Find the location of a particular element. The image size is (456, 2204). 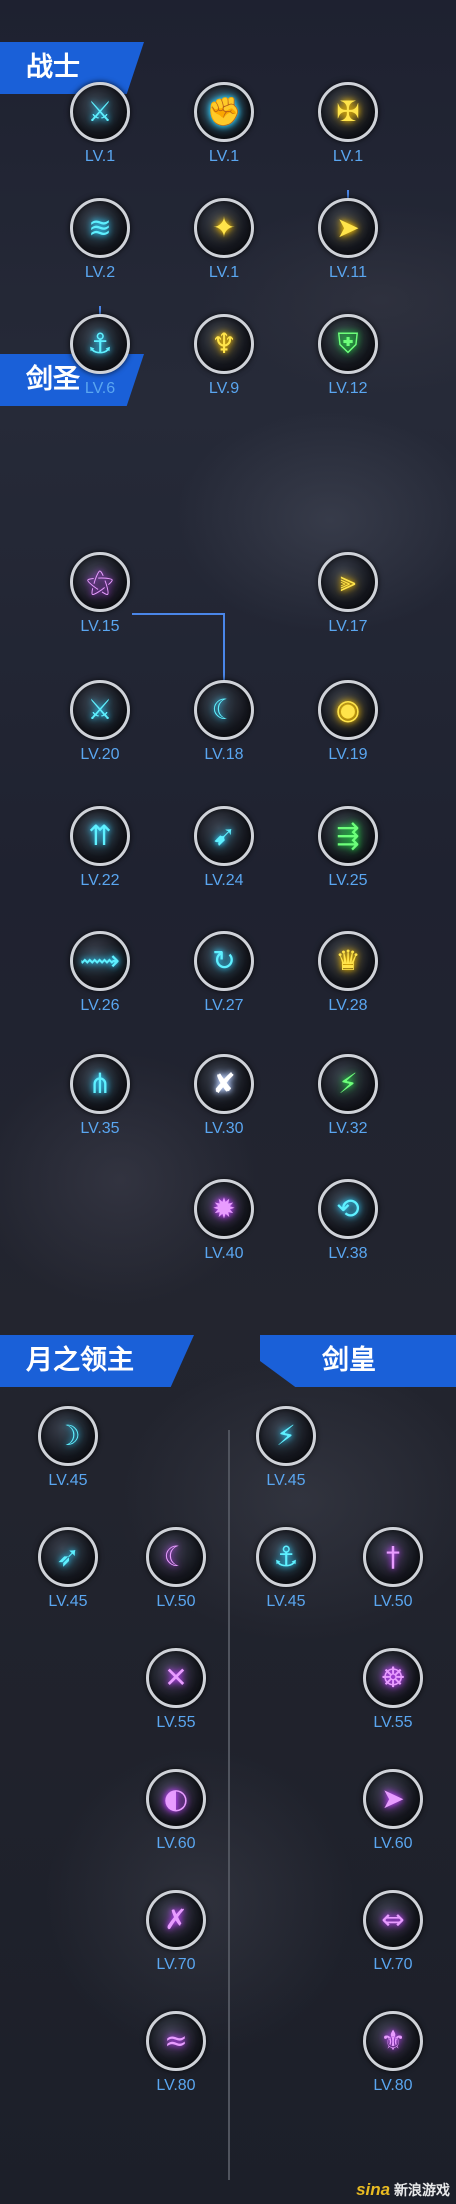

skill-level-label: LV.55 is located at coordinates (176, 1722).